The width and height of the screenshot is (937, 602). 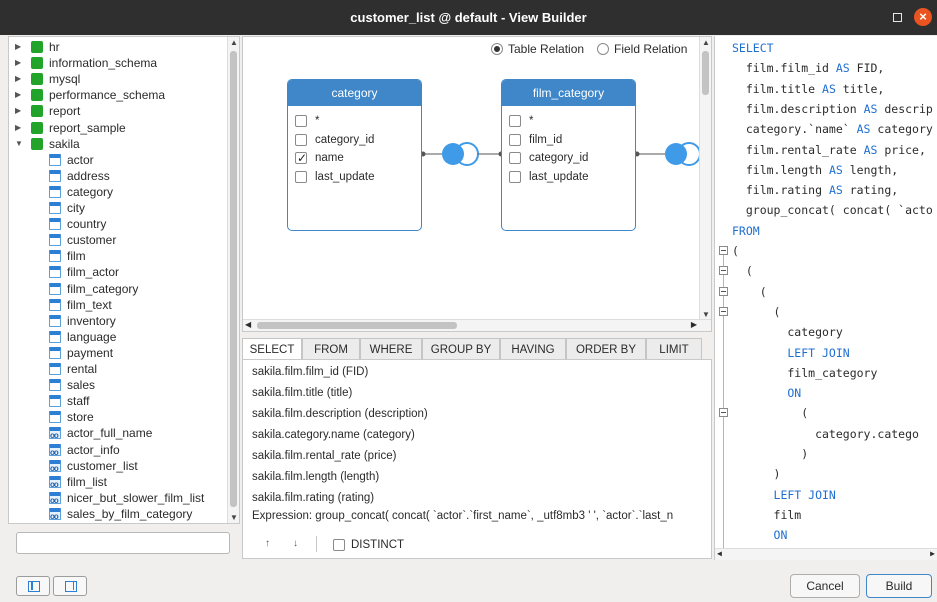 What do you see at coordinates (139, 417) in the screenshot?
I see `tree-table-item: store` at bounding box center [139, 417].